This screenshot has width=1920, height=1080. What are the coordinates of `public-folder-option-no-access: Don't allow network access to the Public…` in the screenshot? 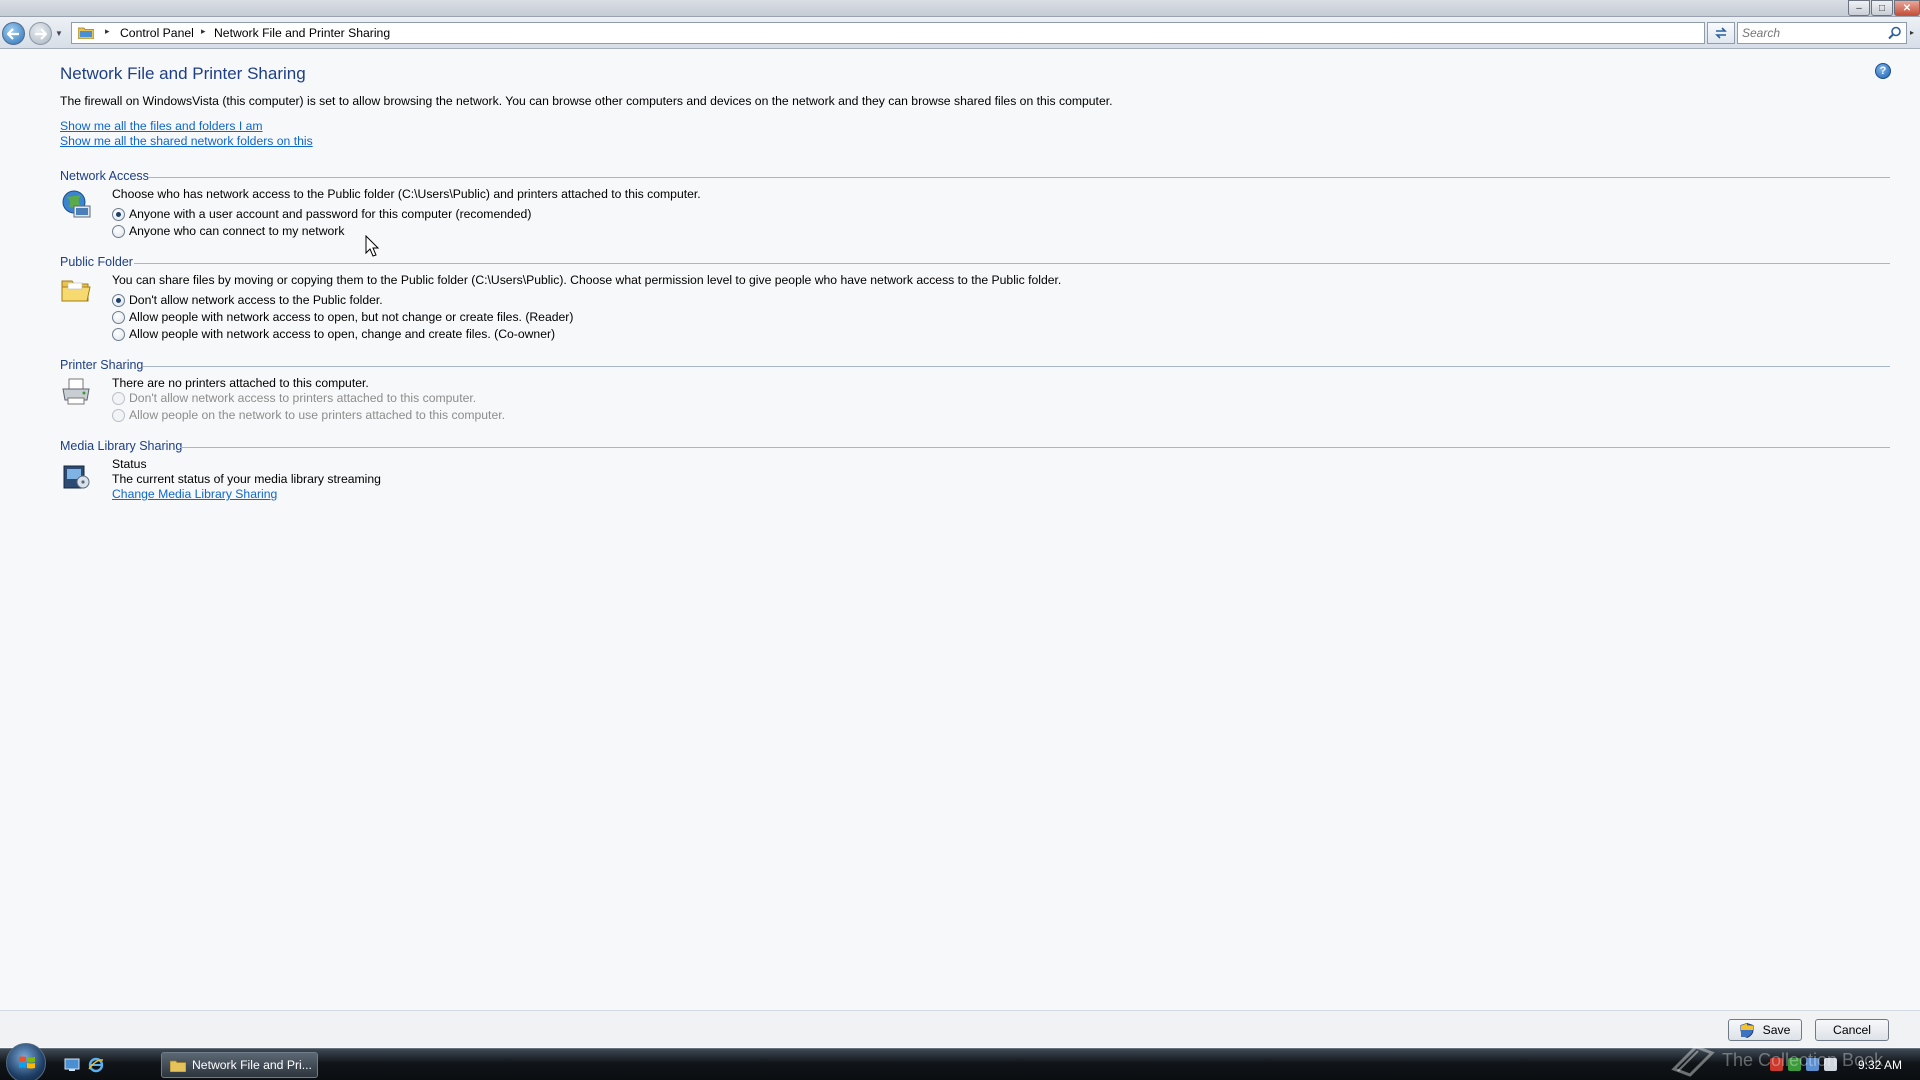 It's located at (247, 300).